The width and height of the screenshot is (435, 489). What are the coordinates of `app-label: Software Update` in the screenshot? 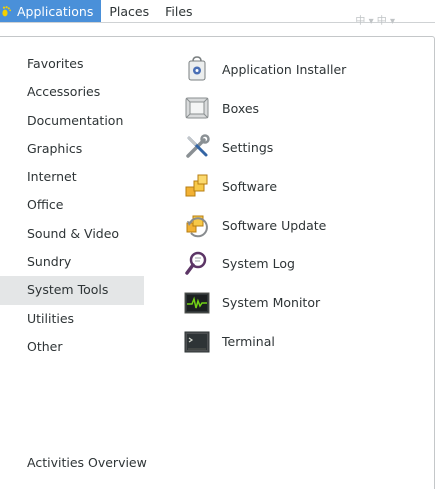 It's located at (274, 225).